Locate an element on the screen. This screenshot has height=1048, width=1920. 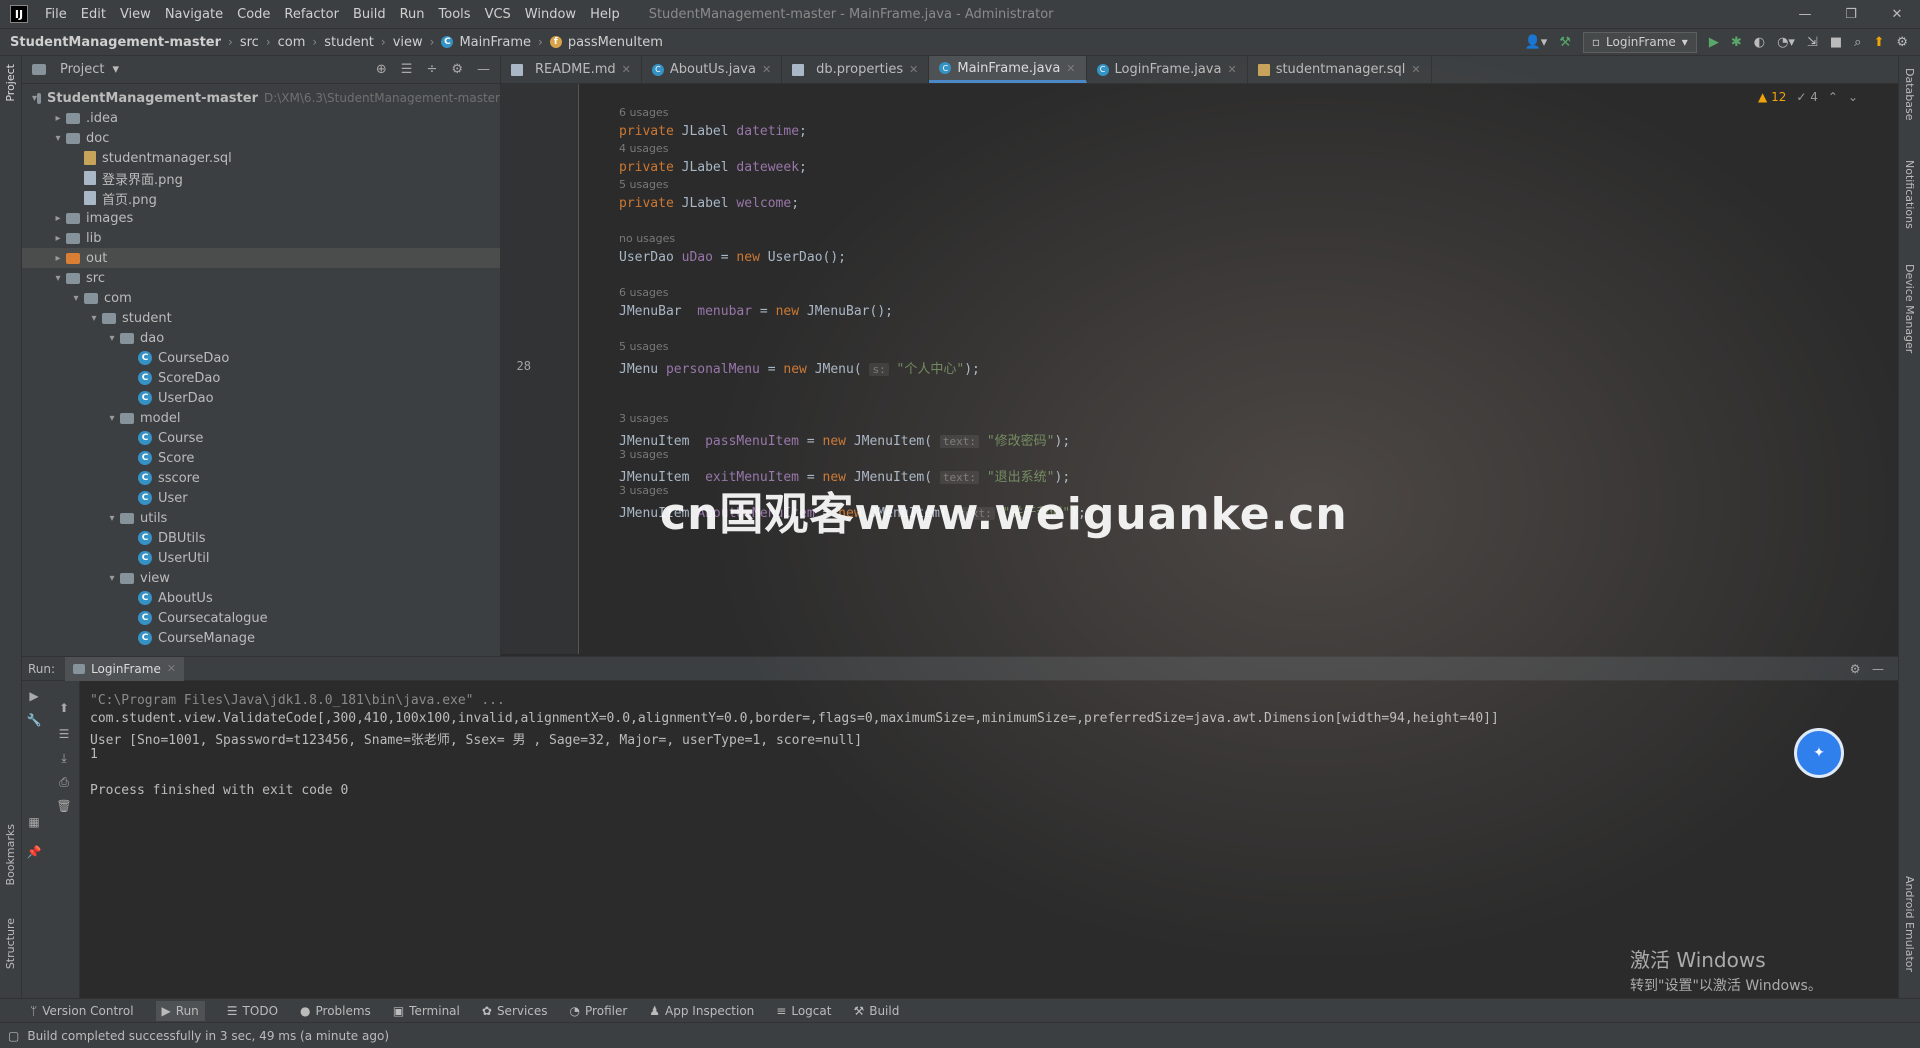
tree-item: C DBUtils is located at coordinates (261, 538).